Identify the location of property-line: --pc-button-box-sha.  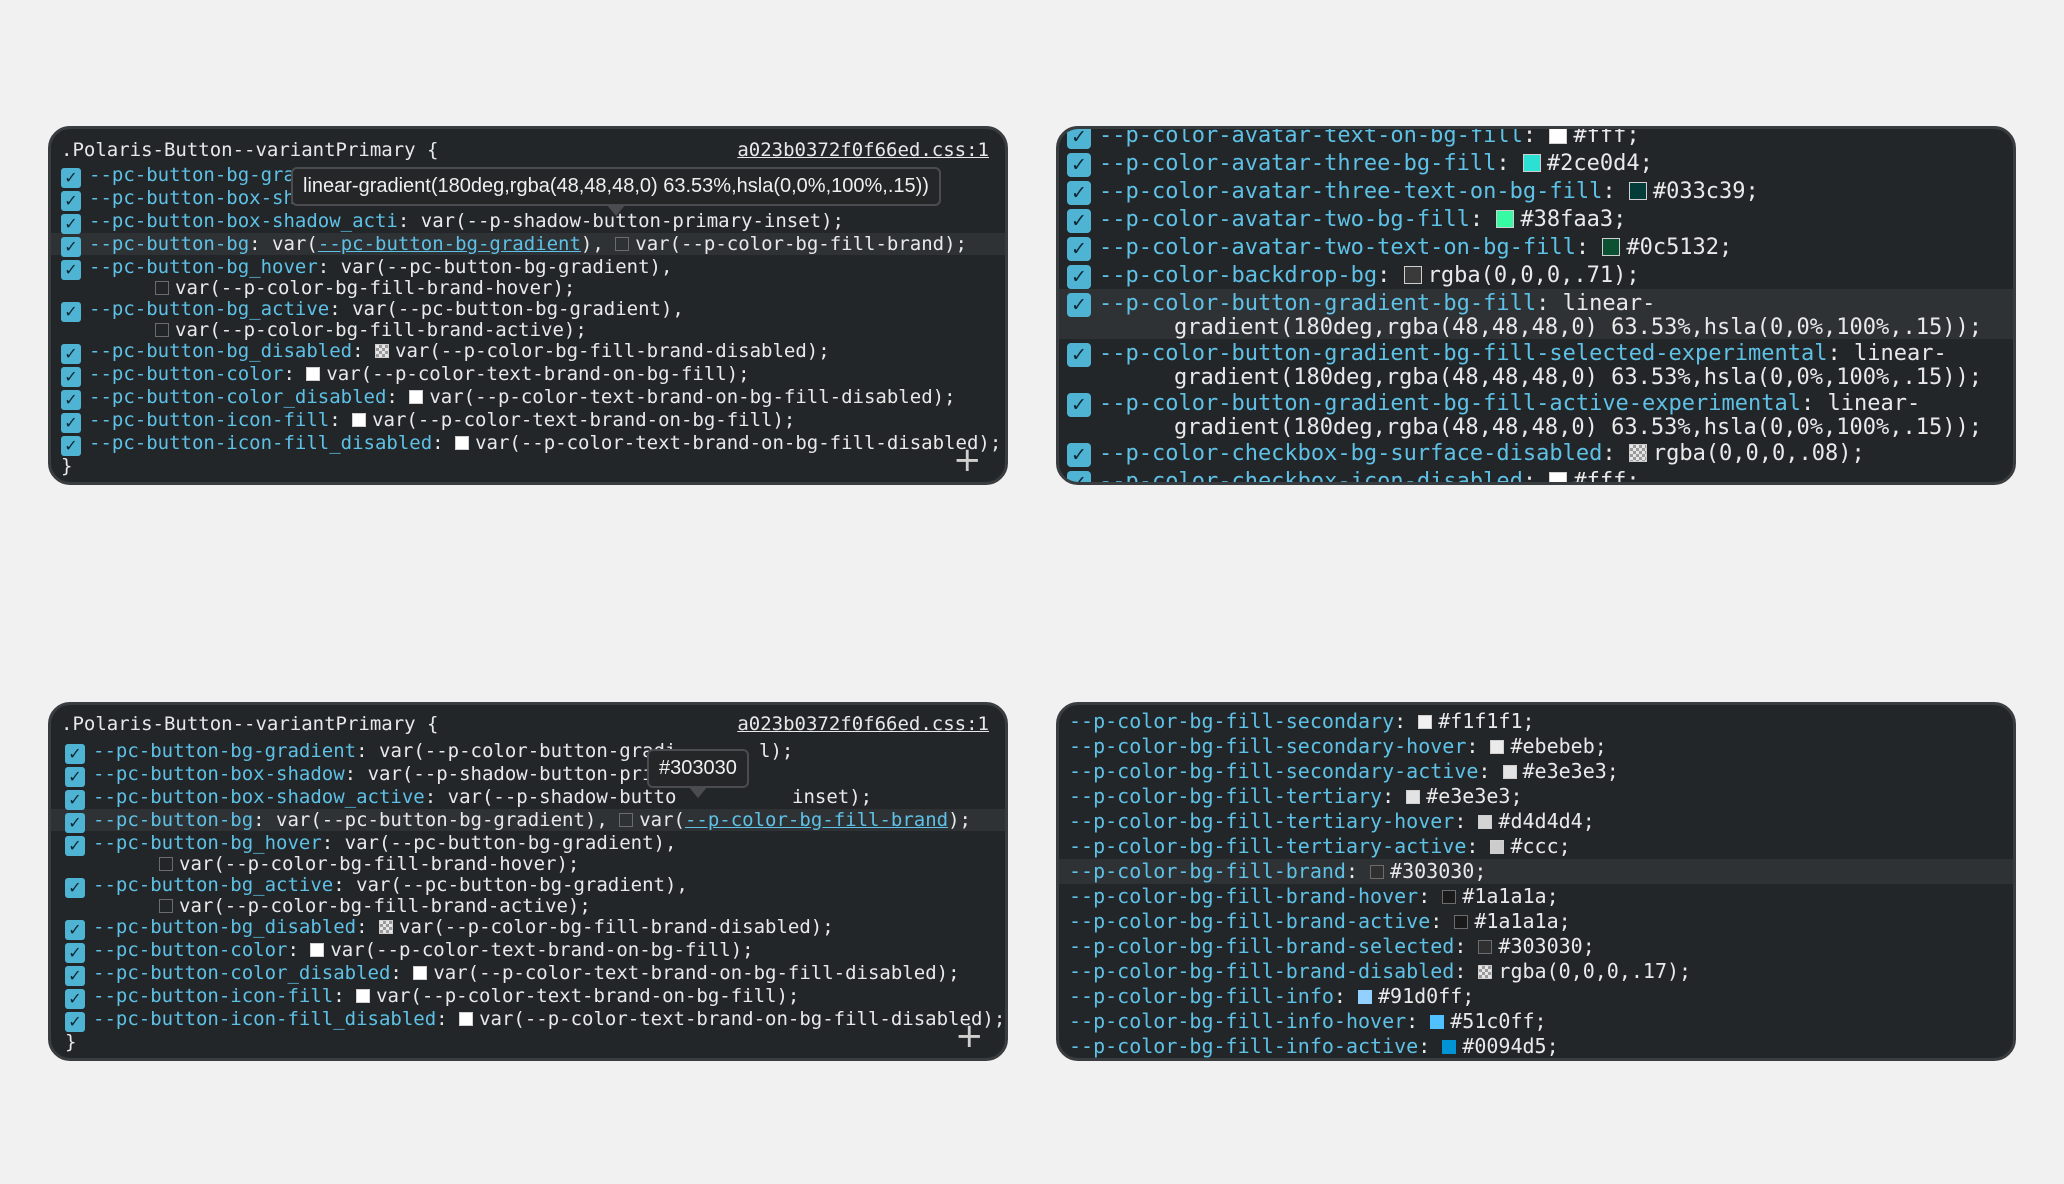
(198, 198).